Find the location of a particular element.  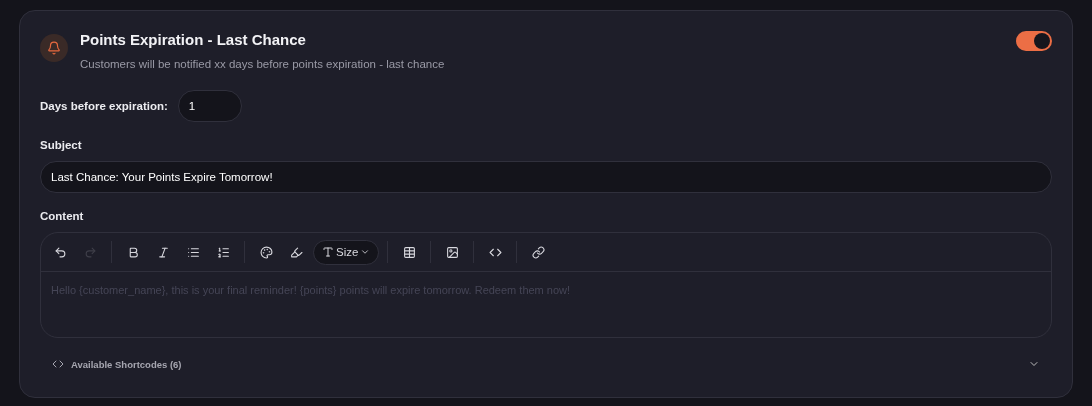

code-brackets-icon is located at coordinates (58, 364).